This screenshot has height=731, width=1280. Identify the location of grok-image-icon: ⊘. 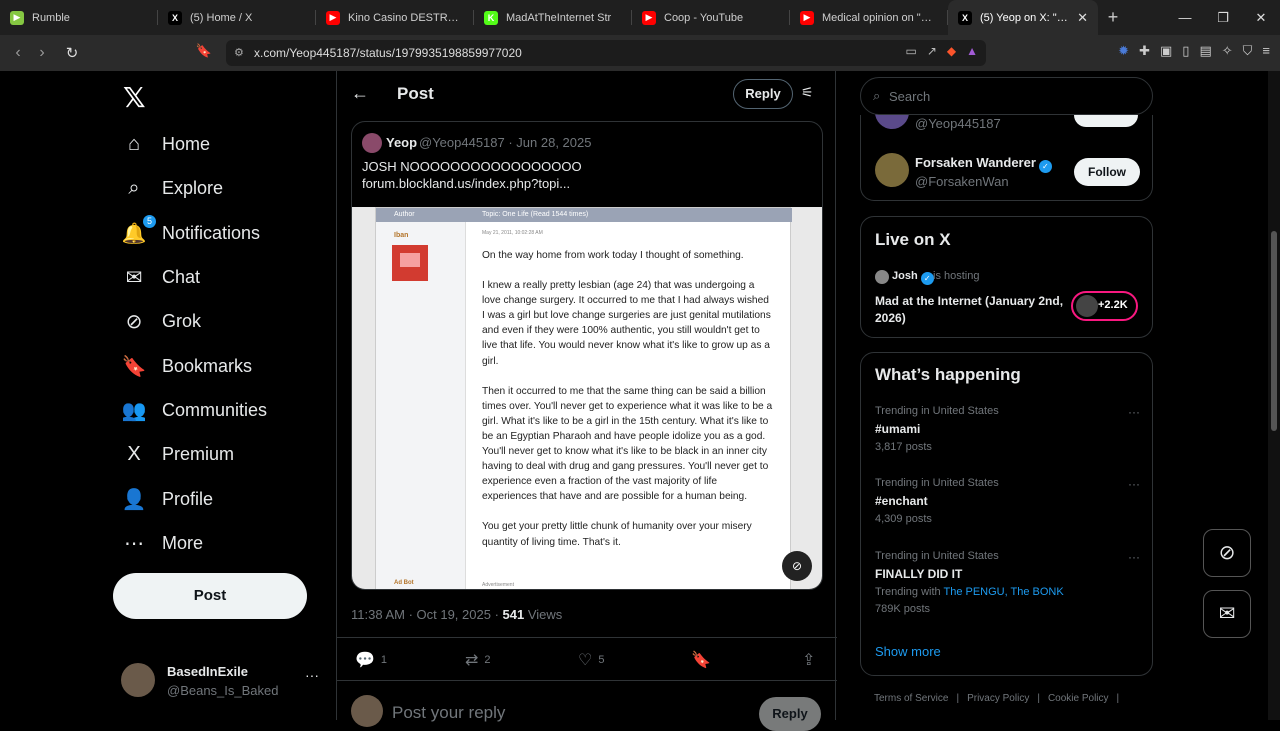
(797, 566).